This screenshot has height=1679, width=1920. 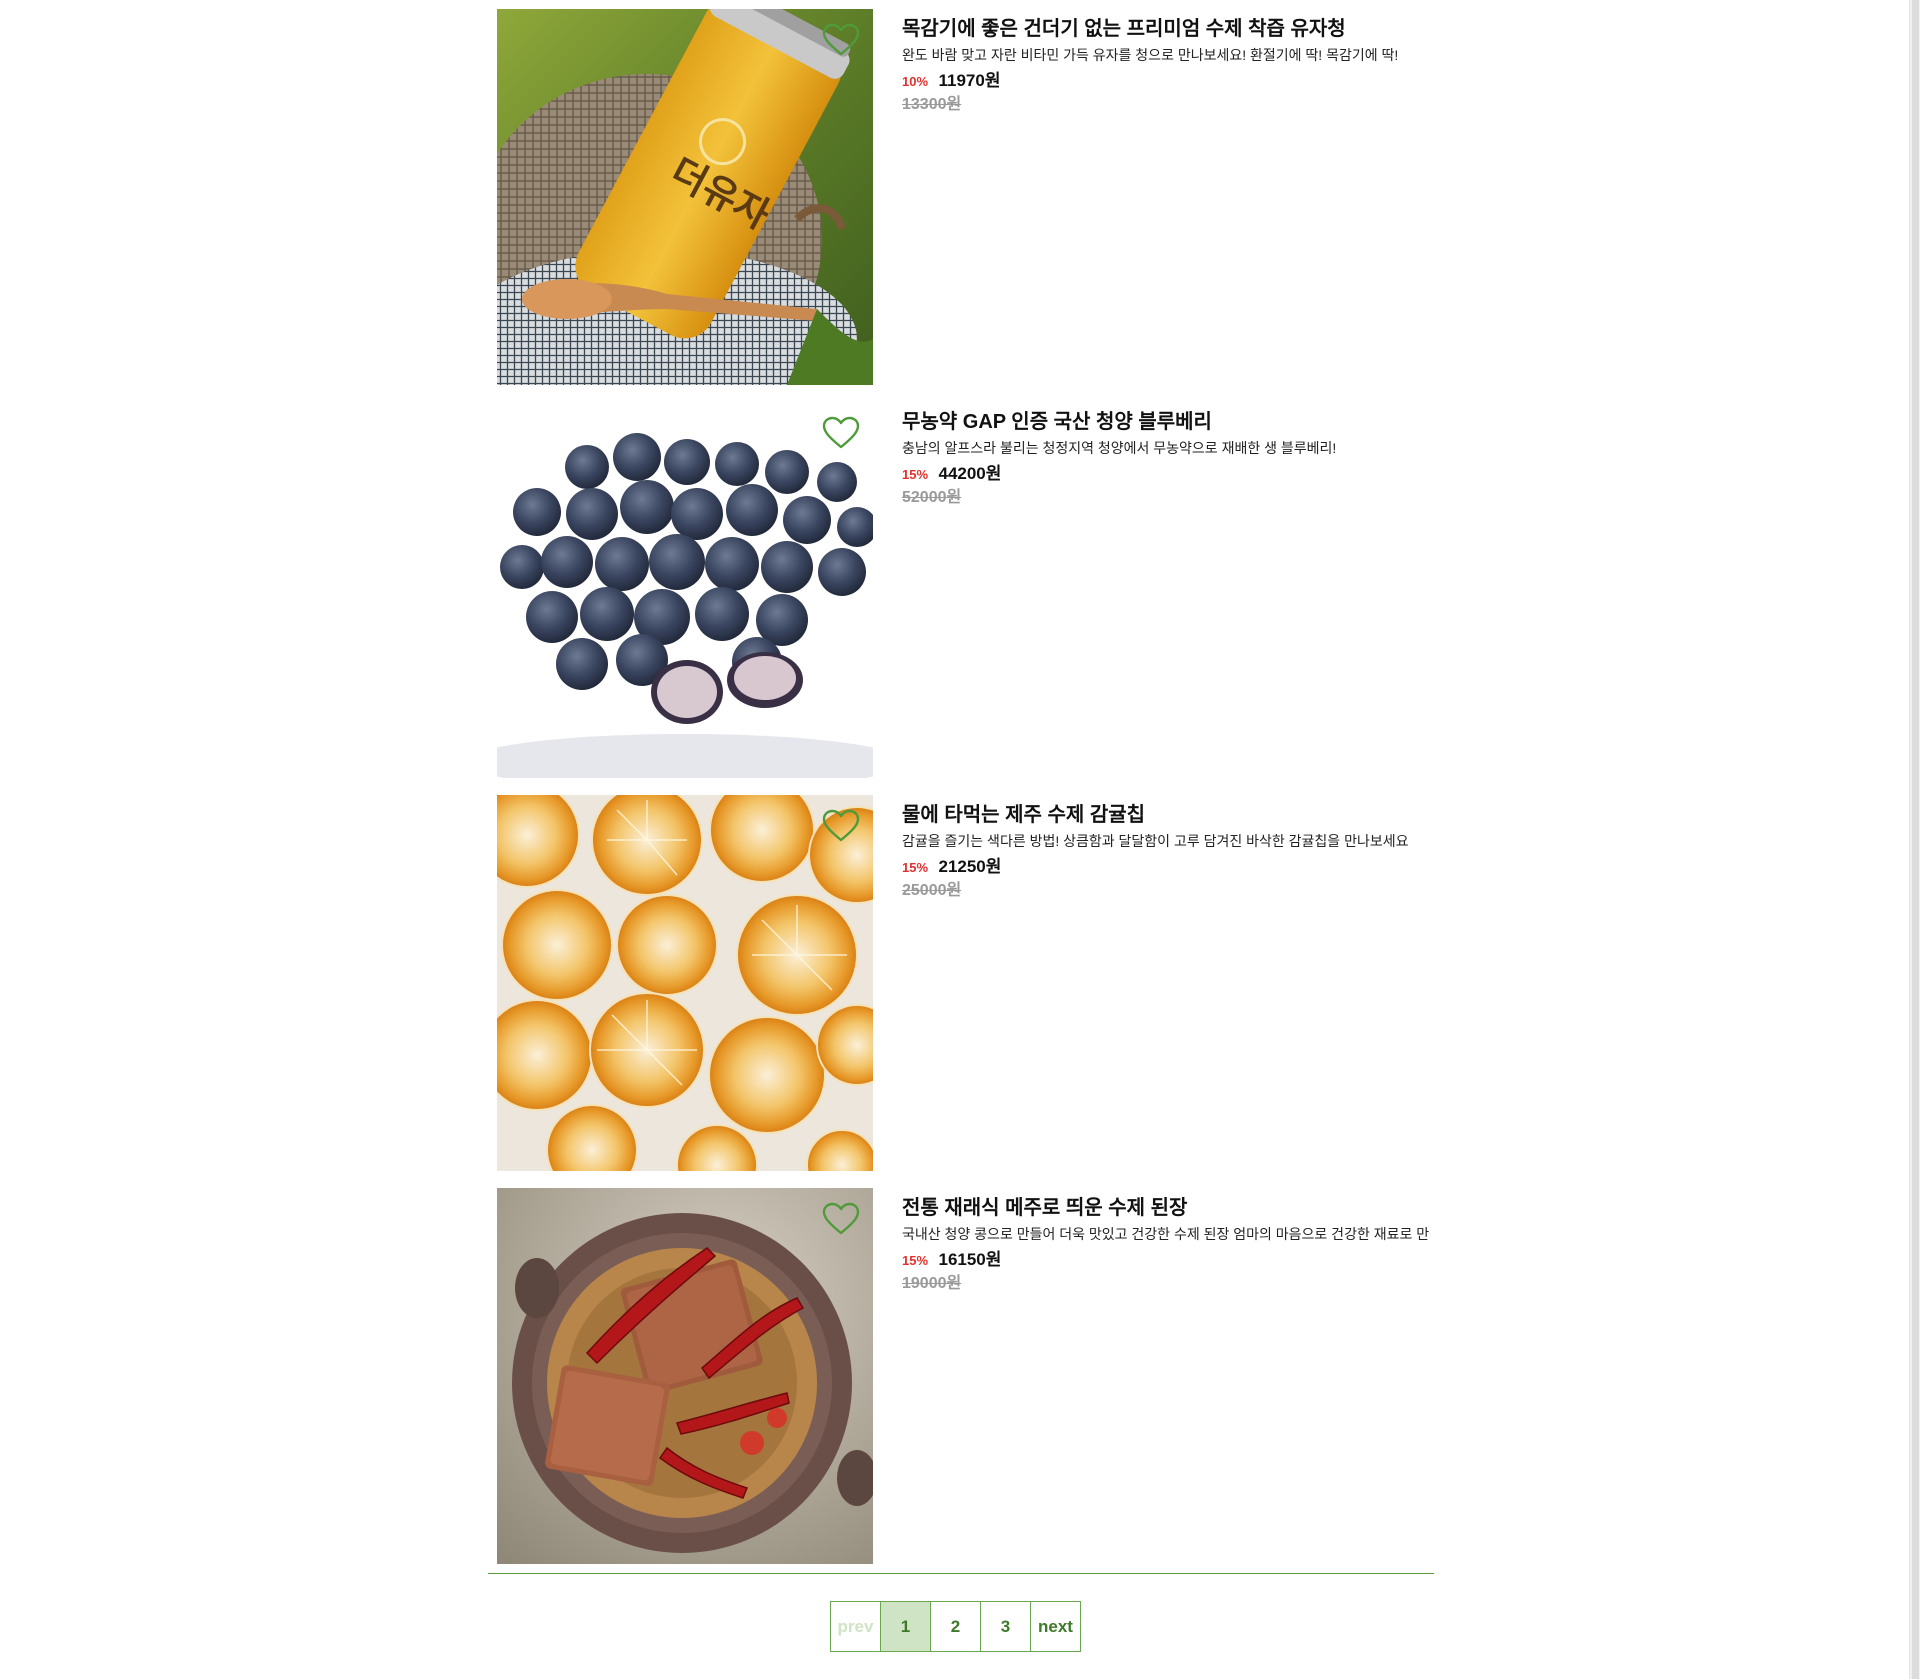 What do you see at coordinates (685, 590) in the screenshot?
I see `product-image-blueberry` at bounding box center [685, 590].